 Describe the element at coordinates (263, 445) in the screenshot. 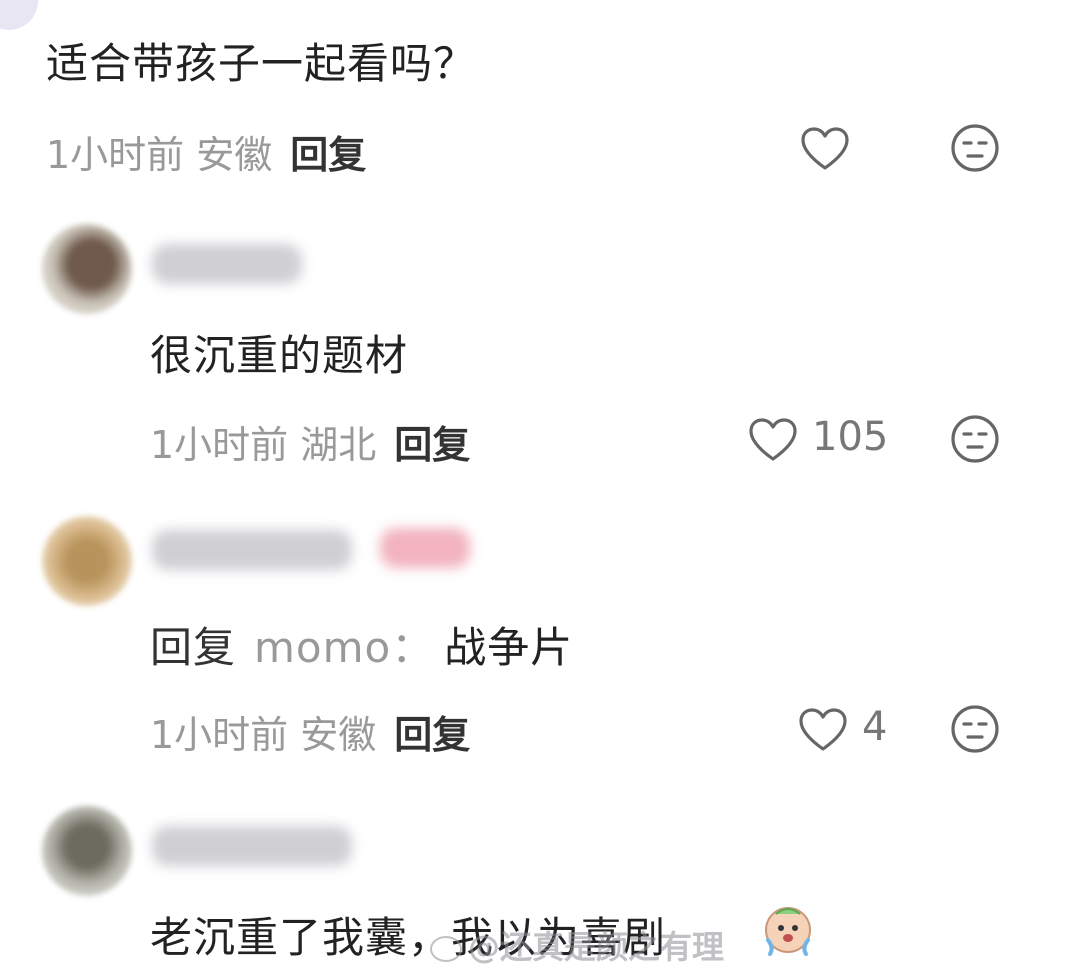

I see `comment-time-region: 1小时前 湖北` at that location.